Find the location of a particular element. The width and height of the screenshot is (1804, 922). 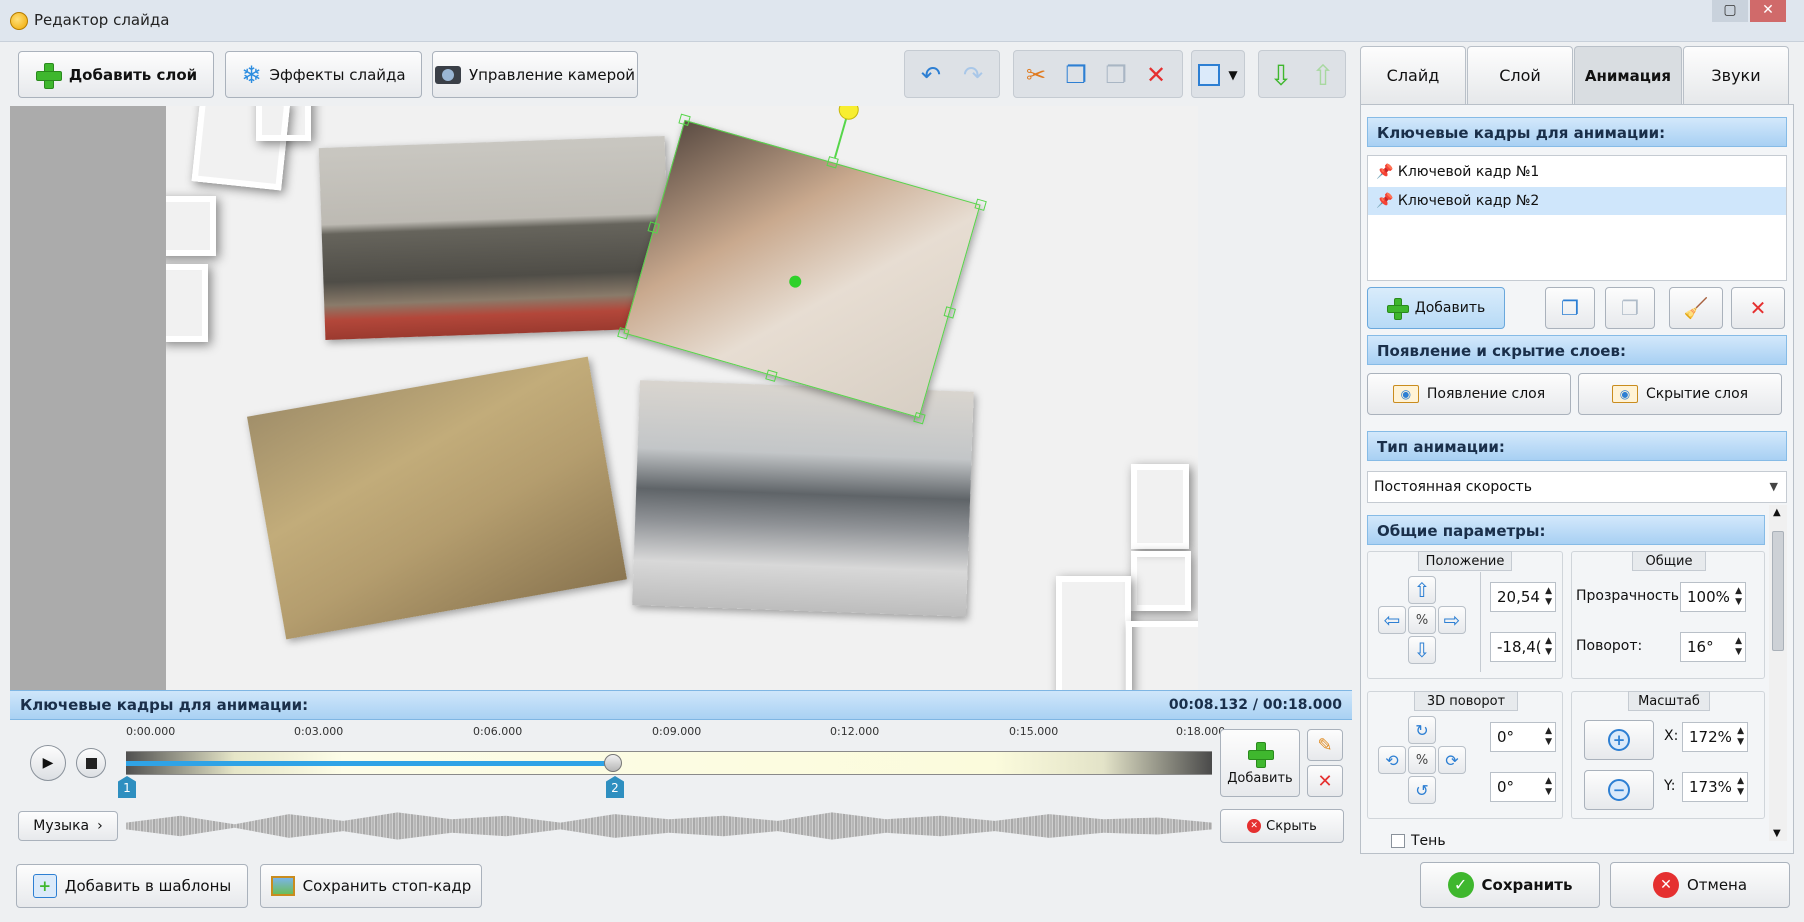

save-frame-button: Сохранить стоп-кадр is located at coordinates (371, 886).